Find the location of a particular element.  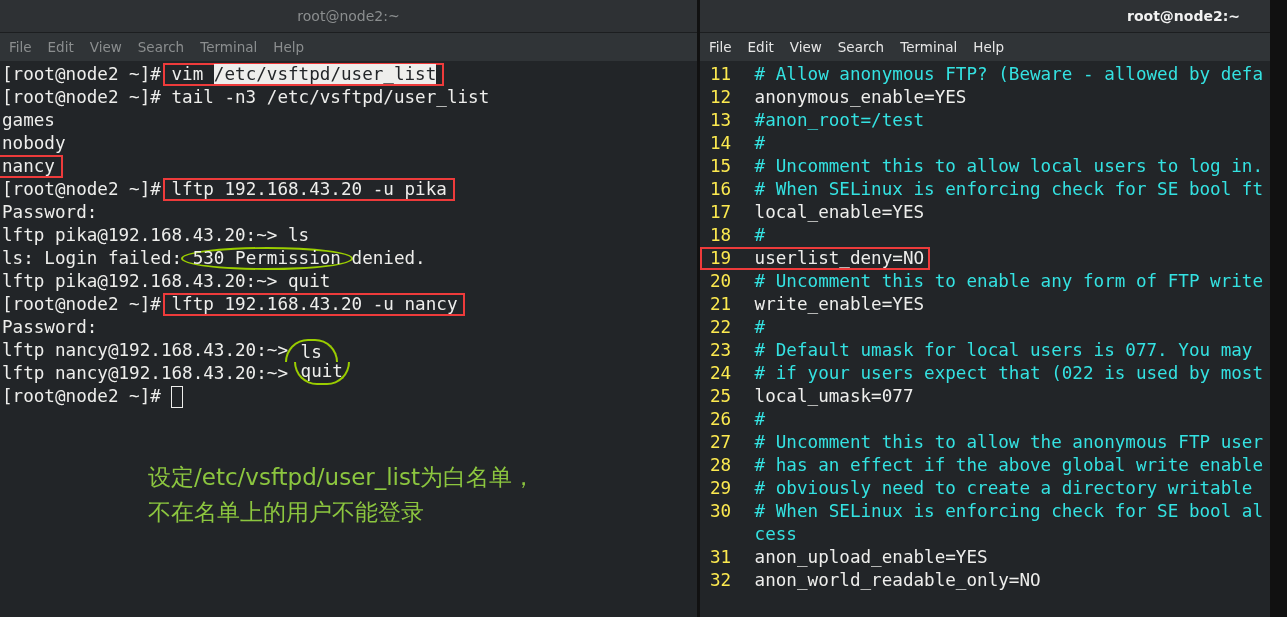

code-text: # Default umask for local users is 077. You may is located at coordinates (1003, 350).